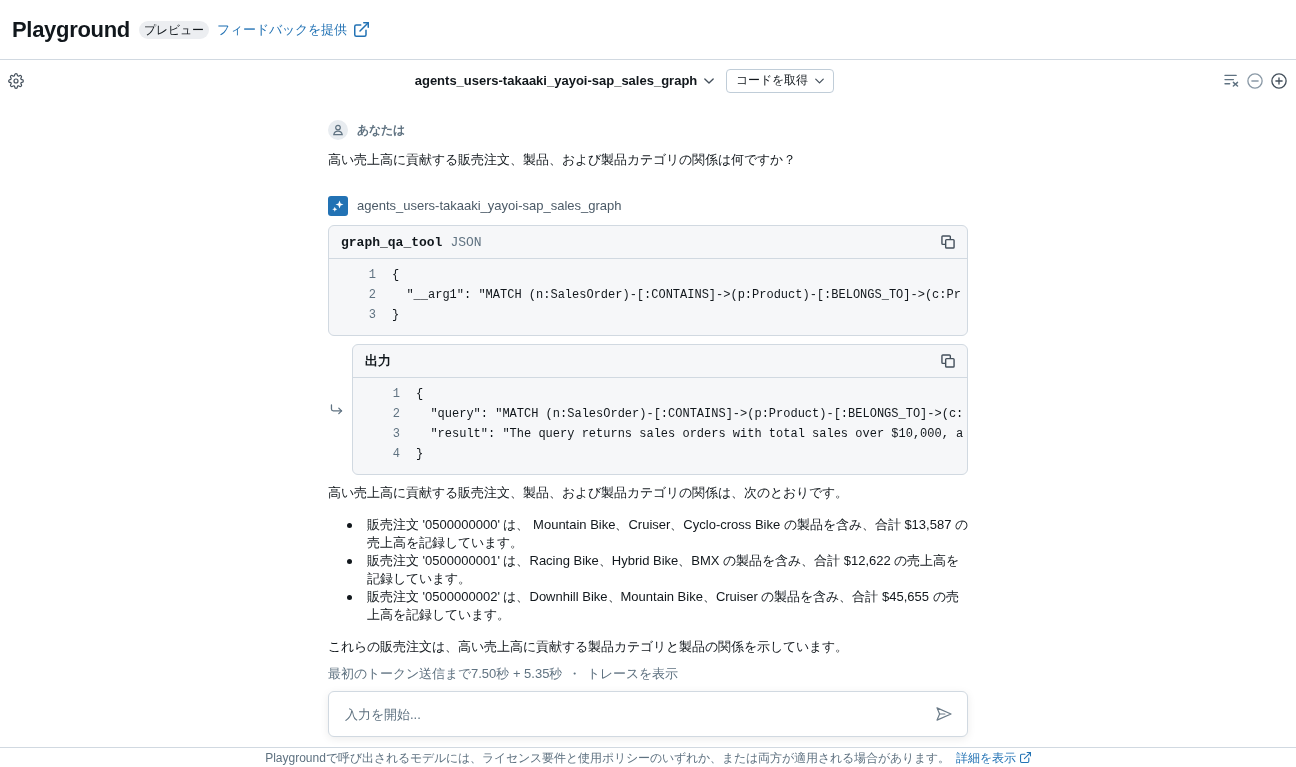 This screenshot has width=1296, height=767. What do you see at coordinates (696, 414) in the screenshot?
I see `code-line: "query": "MATCH (n:SalesOrder)-[:CONTAINS]->(p:Product)-[:BELONGS_TO]->(c:` at bounding box center [696, 414].